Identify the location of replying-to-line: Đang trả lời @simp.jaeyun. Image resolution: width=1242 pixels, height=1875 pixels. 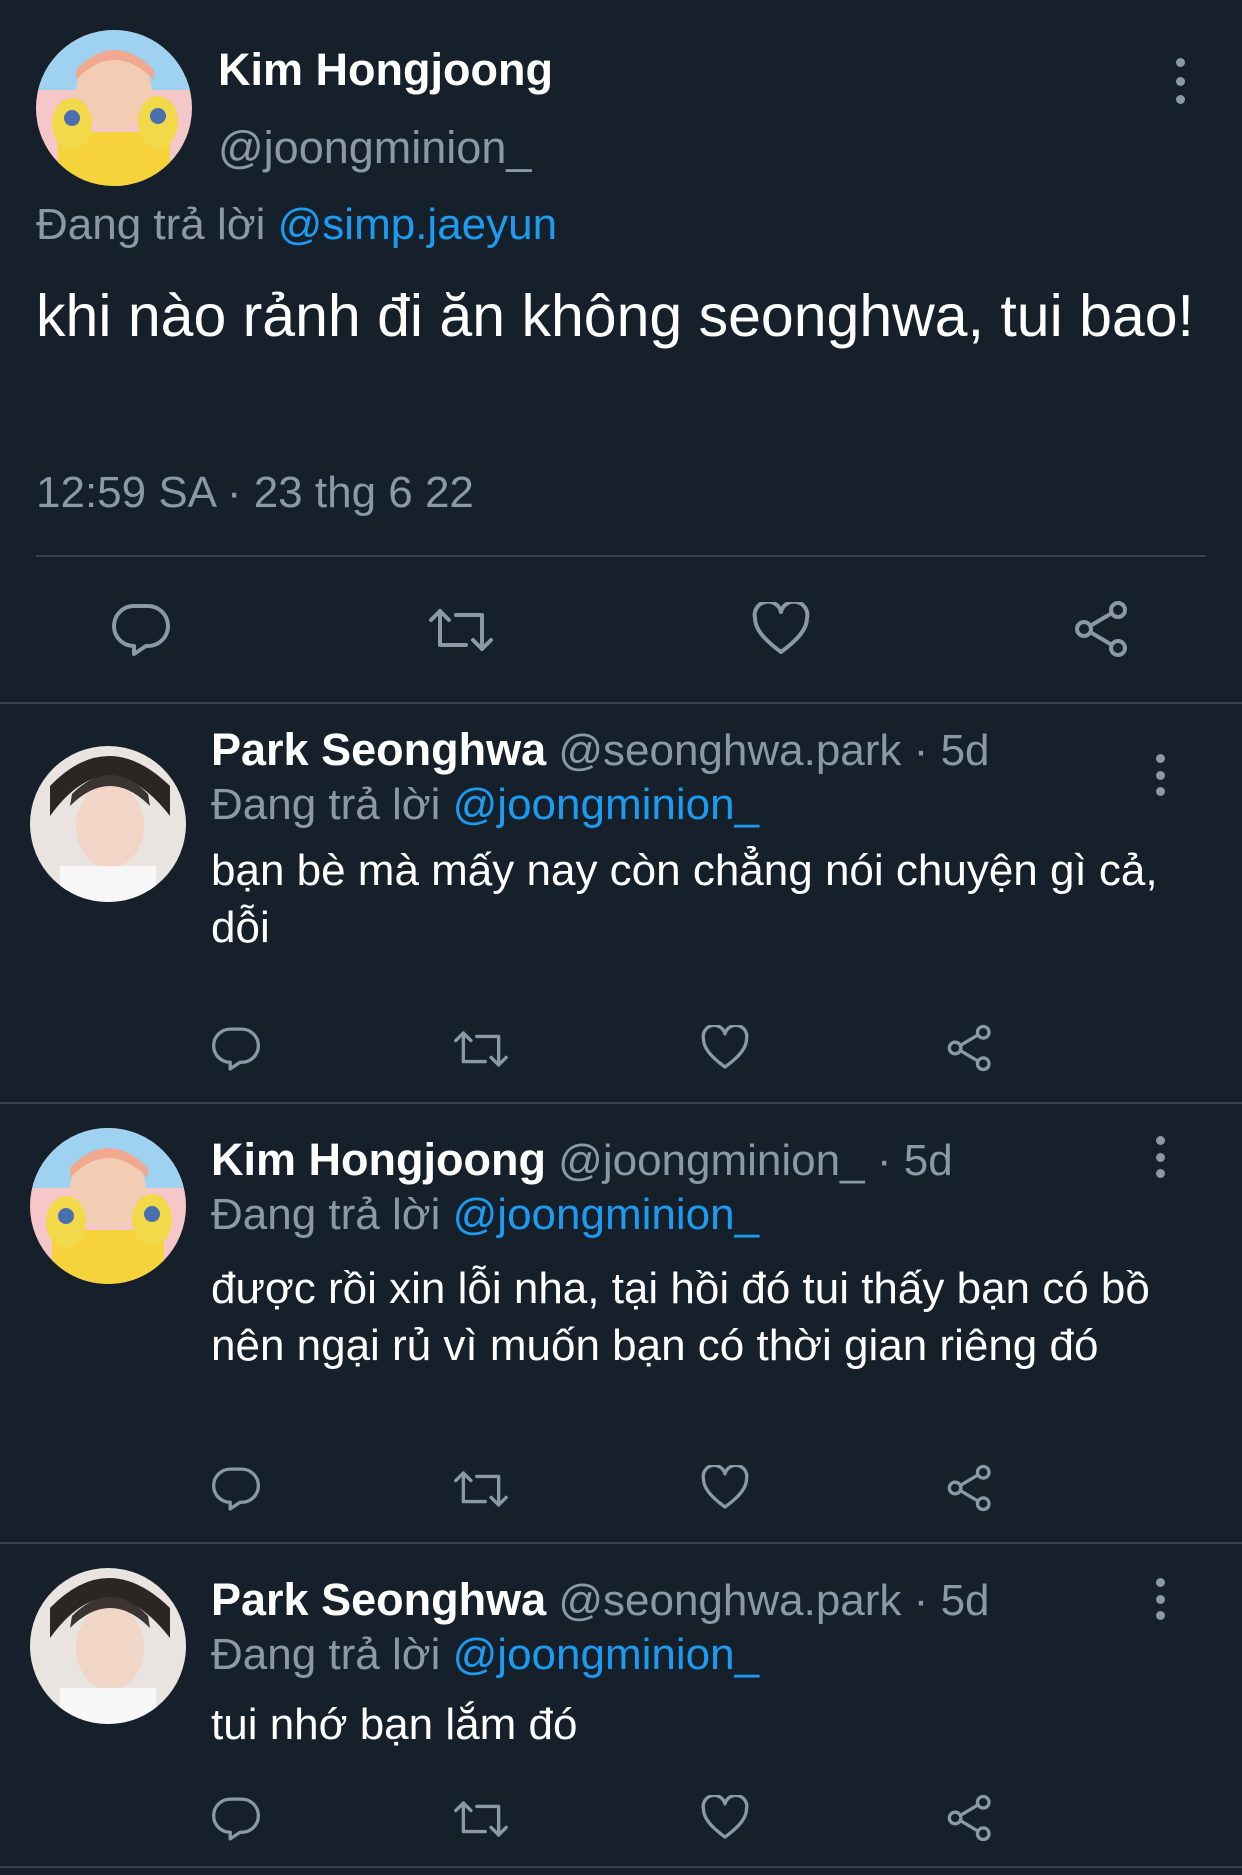
(296, 225).